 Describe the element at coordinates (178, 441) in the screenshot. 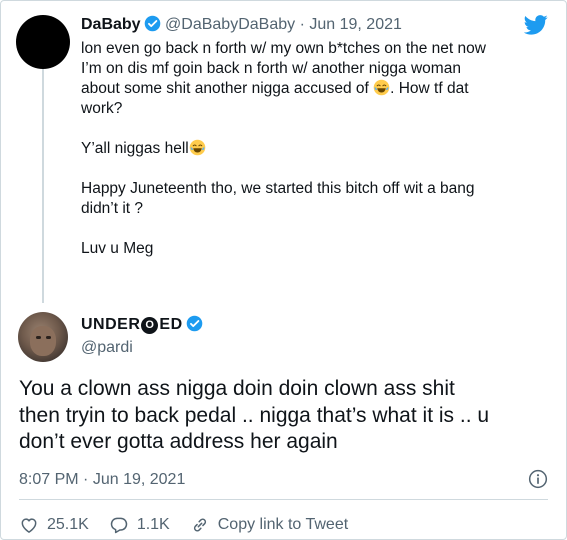

I see `tweet-line: don’t ever gotta address her again` at that location.